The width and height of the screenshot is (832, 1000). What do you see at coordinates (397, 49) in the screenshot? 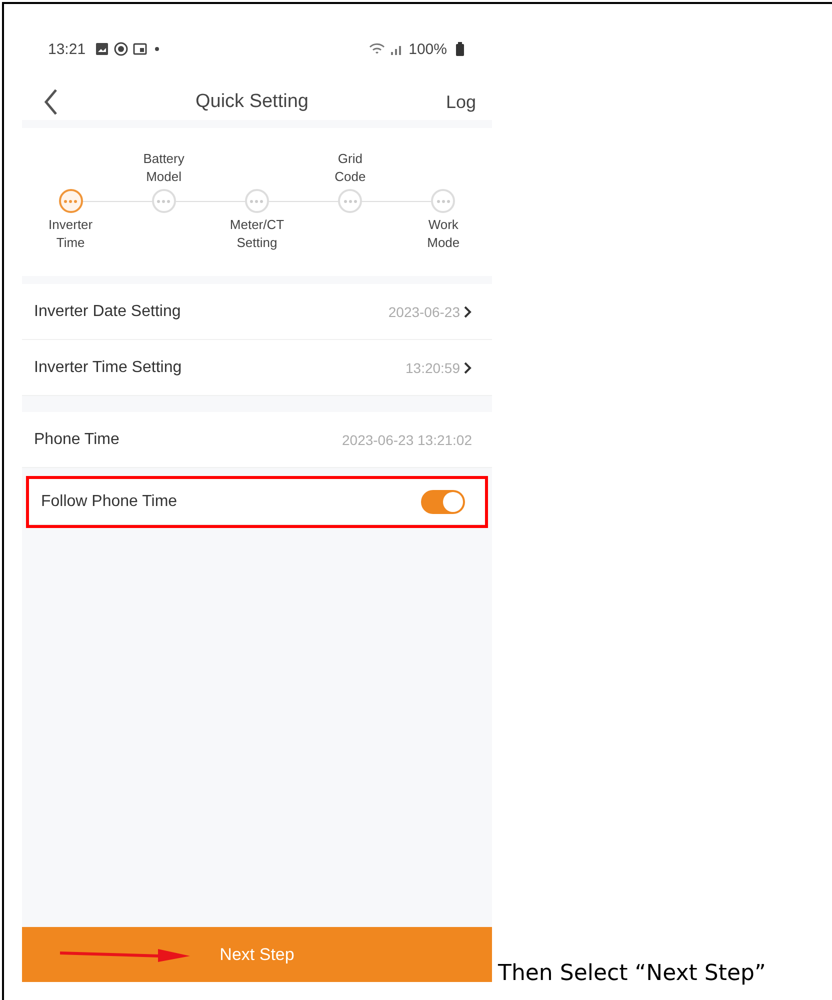
I see `signal-icon` at bounding box center [397, 49].